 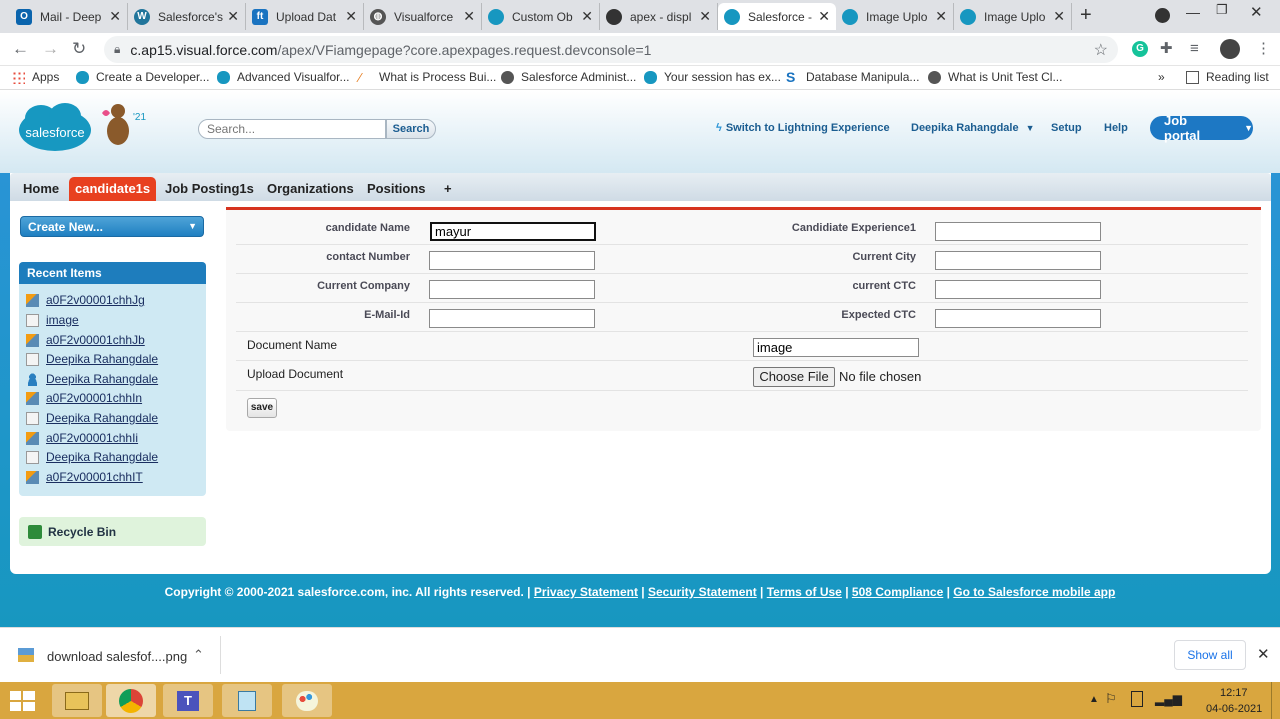 I want to click on bookmarks-overflow: », so click(x=1161, y=77).